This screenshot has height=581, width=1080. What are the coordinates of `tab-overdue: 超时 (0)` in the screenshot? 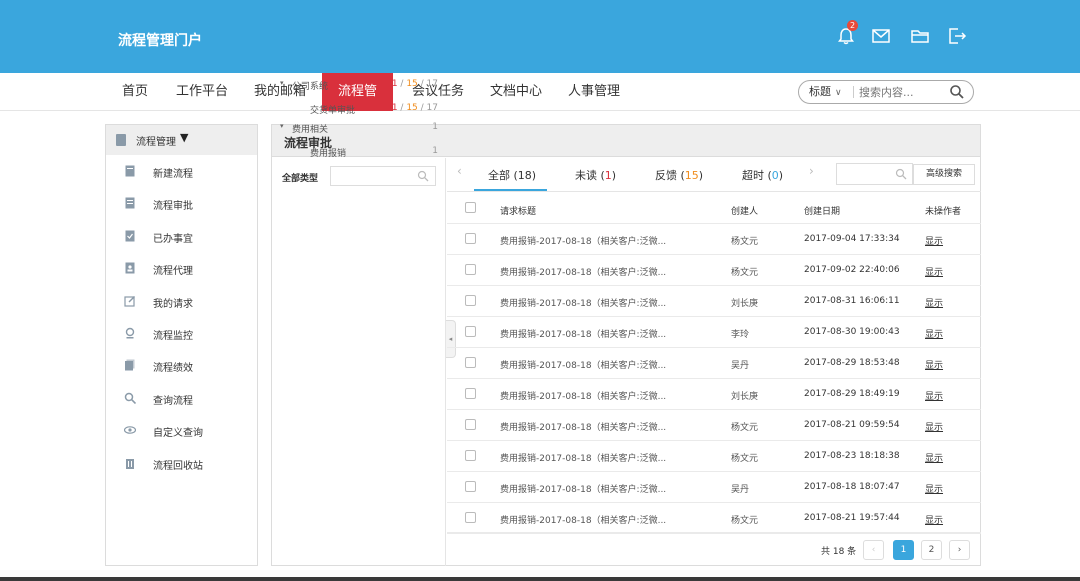 It's located at (762, 175).